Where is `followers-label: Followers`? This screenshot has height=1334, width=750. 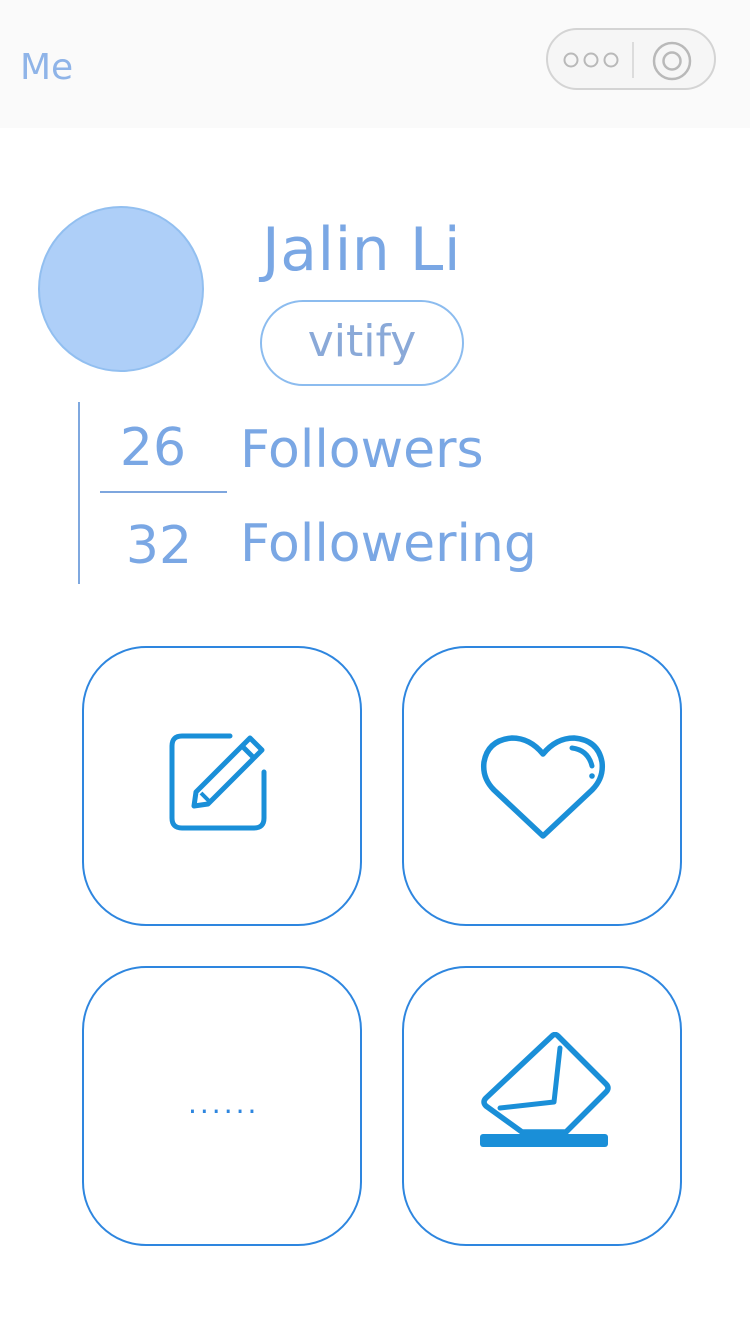 followers-label: Followers is located at coordinates (362, 450).